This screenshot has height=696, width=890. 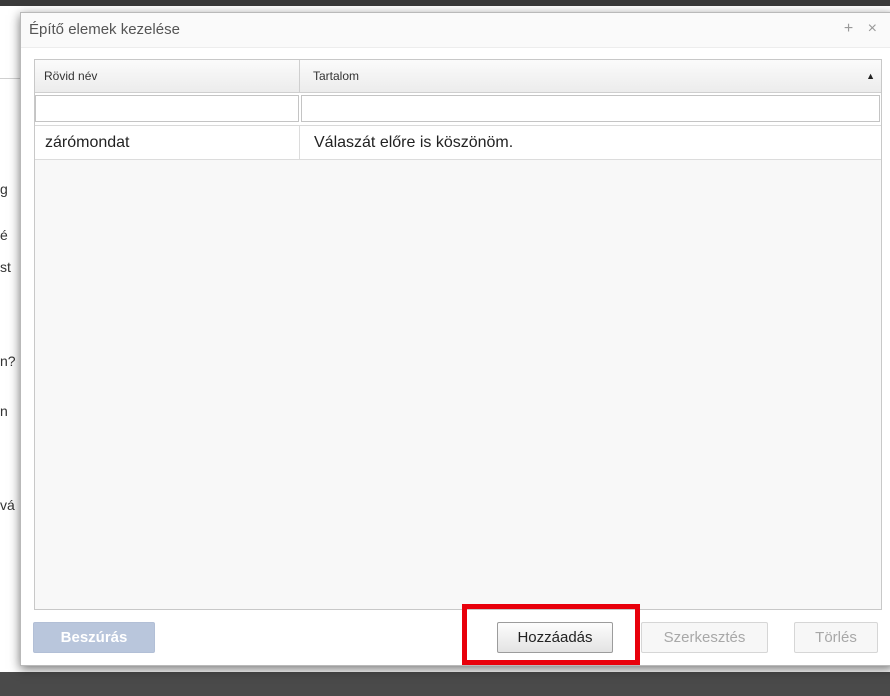 I want to click on table-row: zárómondat Válaszát előre is köszönöm., so click(x=458, y=143).